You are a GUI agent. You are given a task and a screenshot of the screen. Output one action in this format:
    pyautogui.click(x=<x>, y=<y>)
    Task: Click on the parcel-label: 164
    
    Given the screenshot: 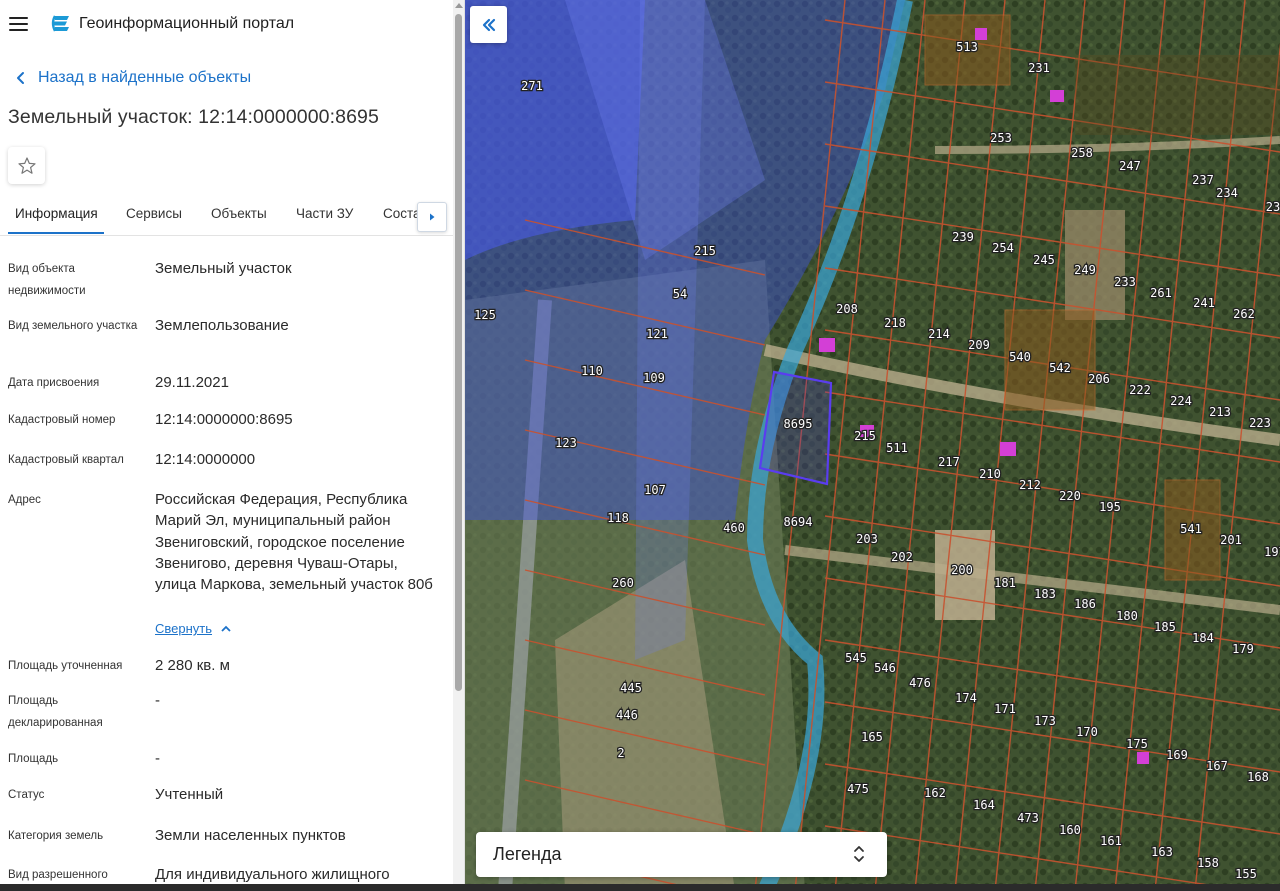 What is the action you would take?
    pyautogui.click(x=984, y=805)
    